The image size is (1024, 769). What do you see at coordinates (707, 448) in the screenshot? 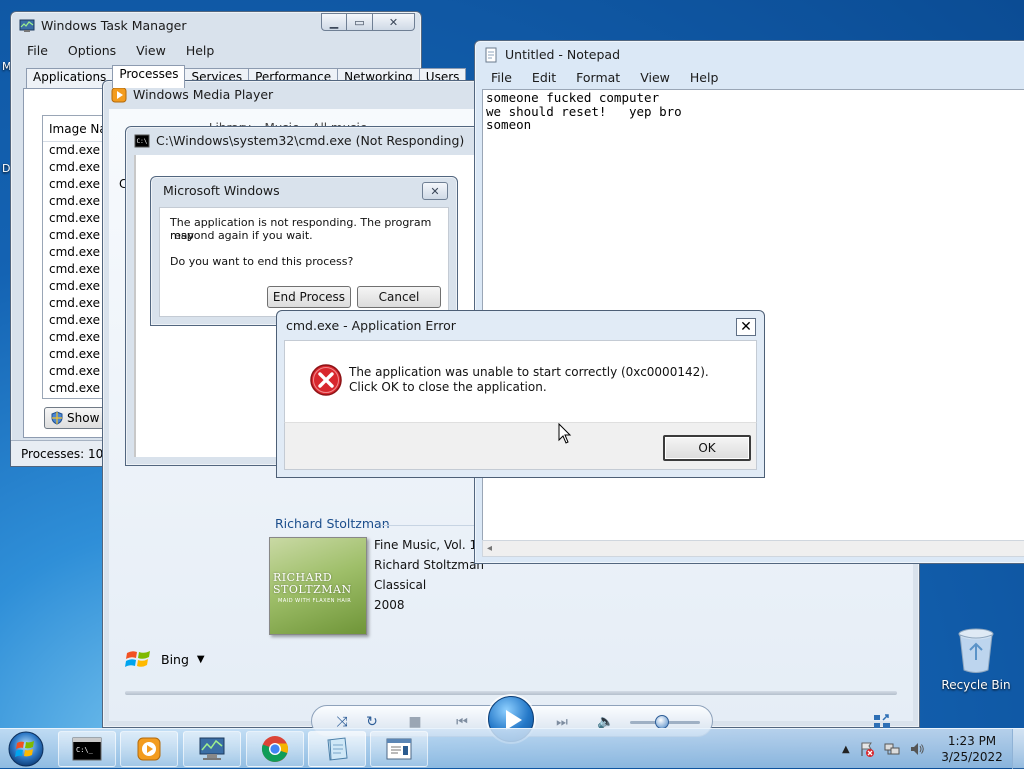
I see `ok-button: OK` at bounding box center [707, 448].